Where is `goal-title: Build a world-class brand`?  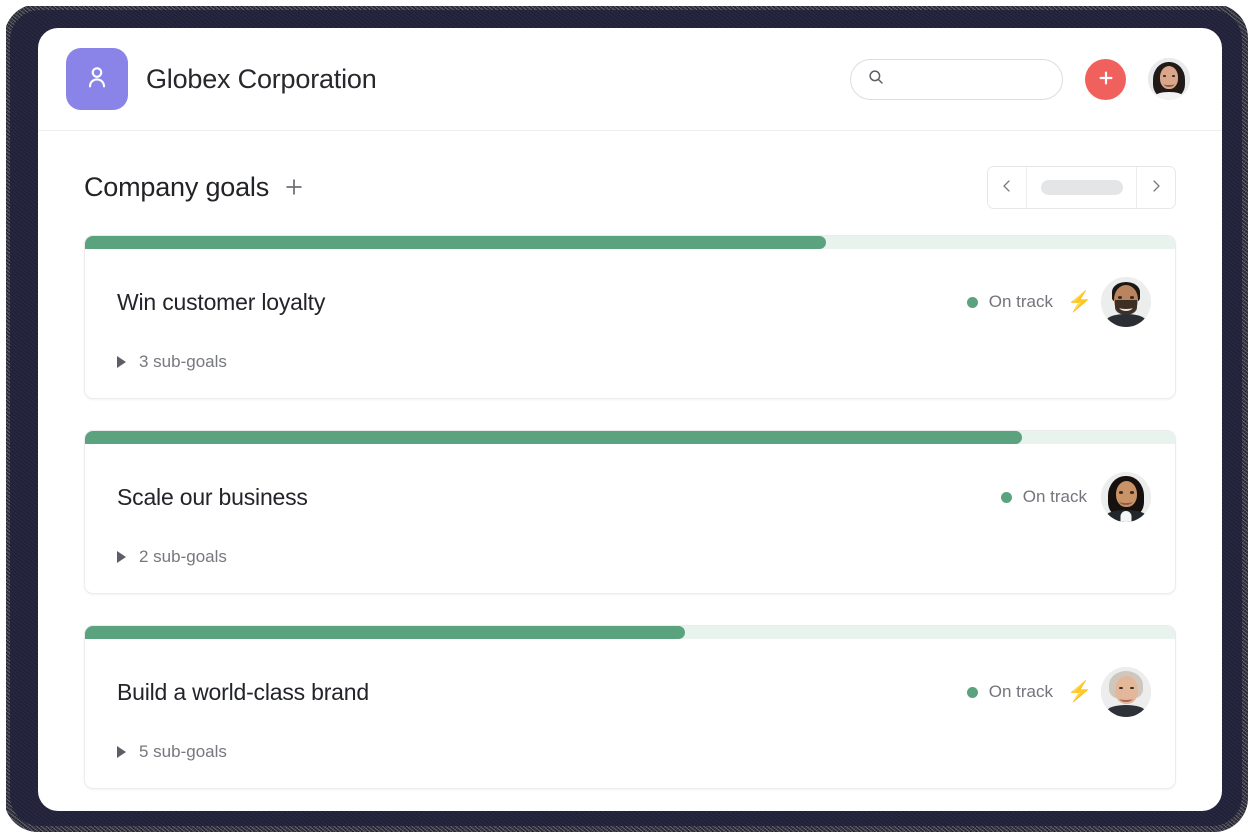
goal-title: Build a world-class brand is located at coordinates (243, 691).